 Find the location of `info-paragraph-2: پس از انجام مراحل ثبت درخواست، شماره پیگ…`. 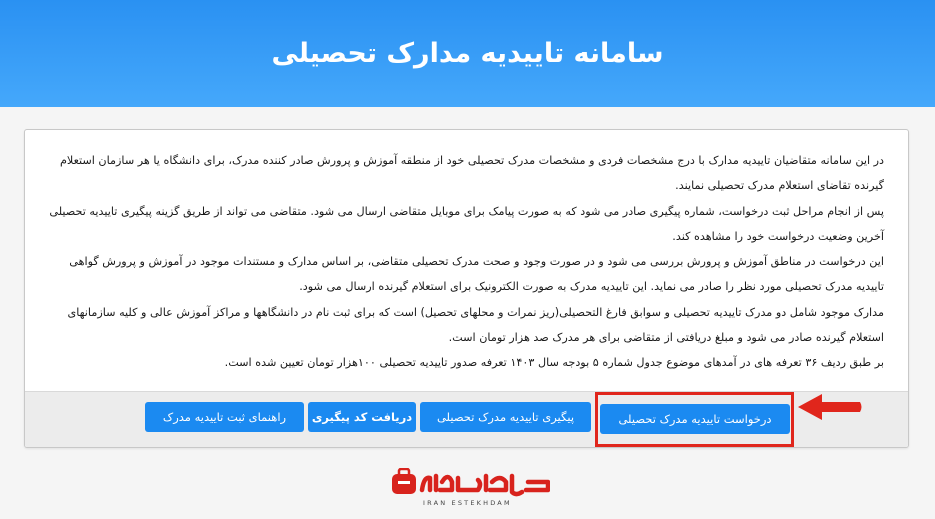

info-paragraph-2: پس از انجام مراحل ثبت درخواست، شماره پیگ… is located at coordinates (466, 223).